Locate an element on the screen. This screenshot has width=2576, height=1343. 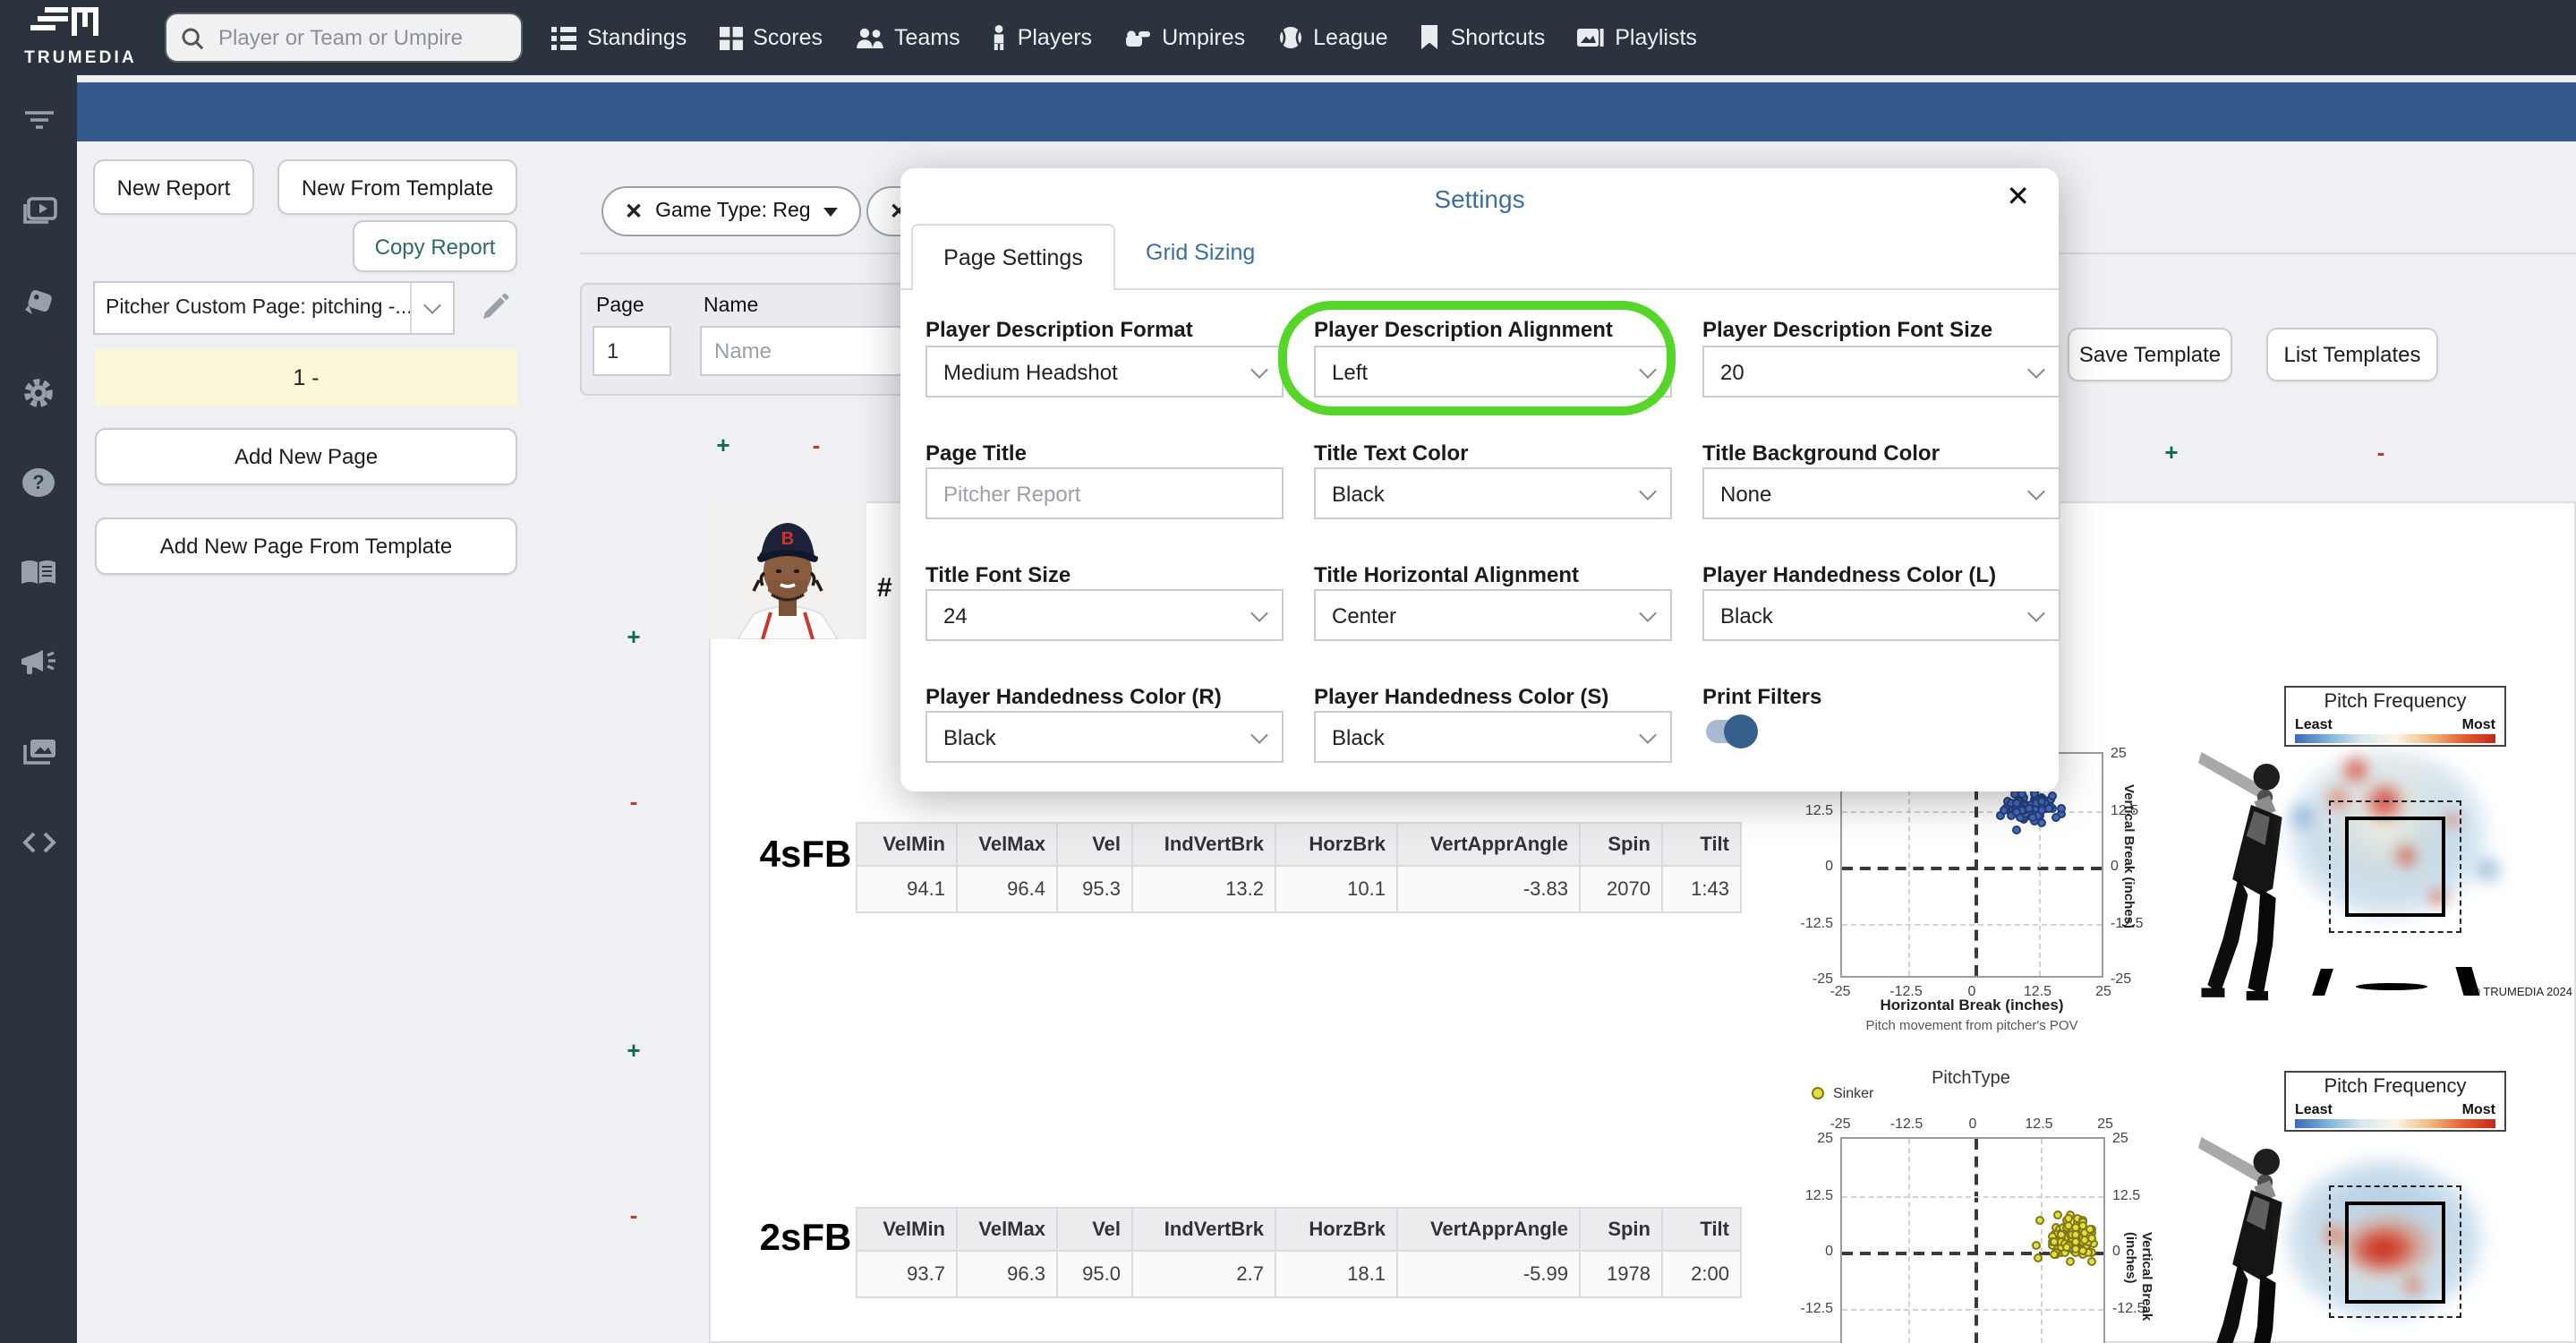
trumedia-logo-text: TRUMEDIA is located at coordinates (80, 58).